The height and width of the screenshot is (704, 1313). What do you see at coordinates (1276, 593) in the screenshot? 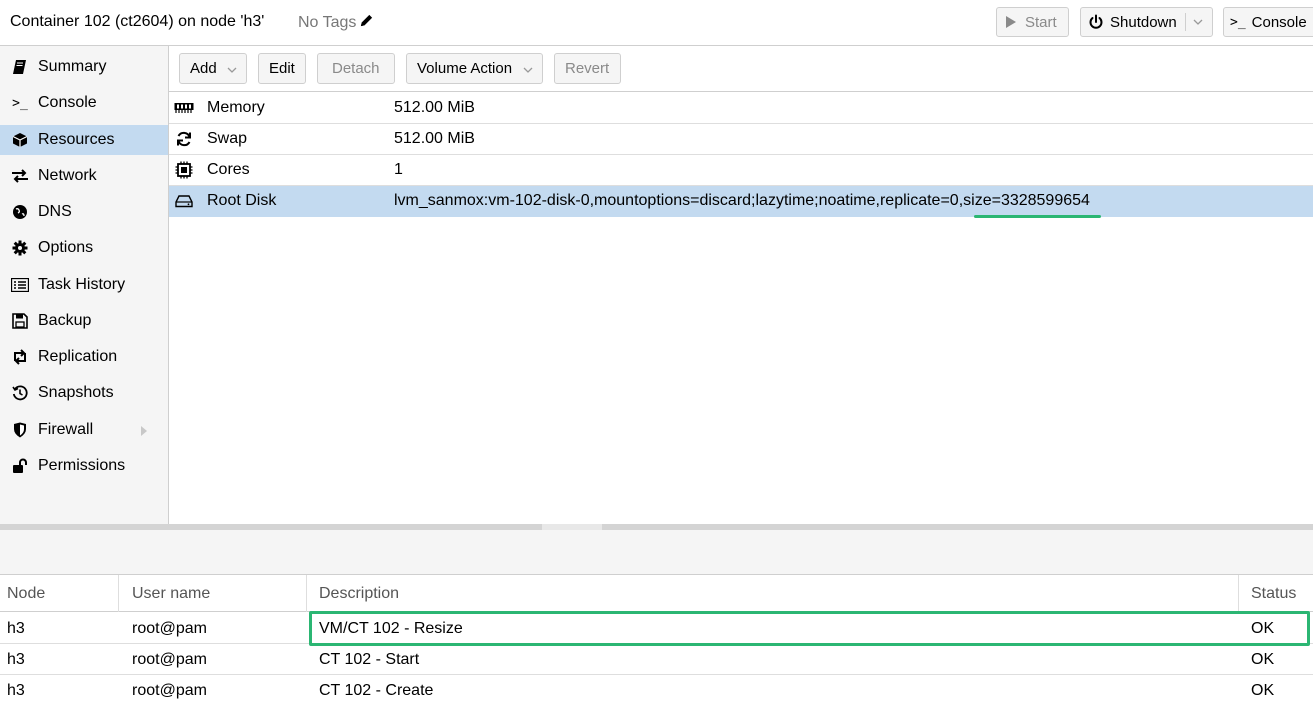
I see `column-header-status: Status` at bounding box center [1276, 593].